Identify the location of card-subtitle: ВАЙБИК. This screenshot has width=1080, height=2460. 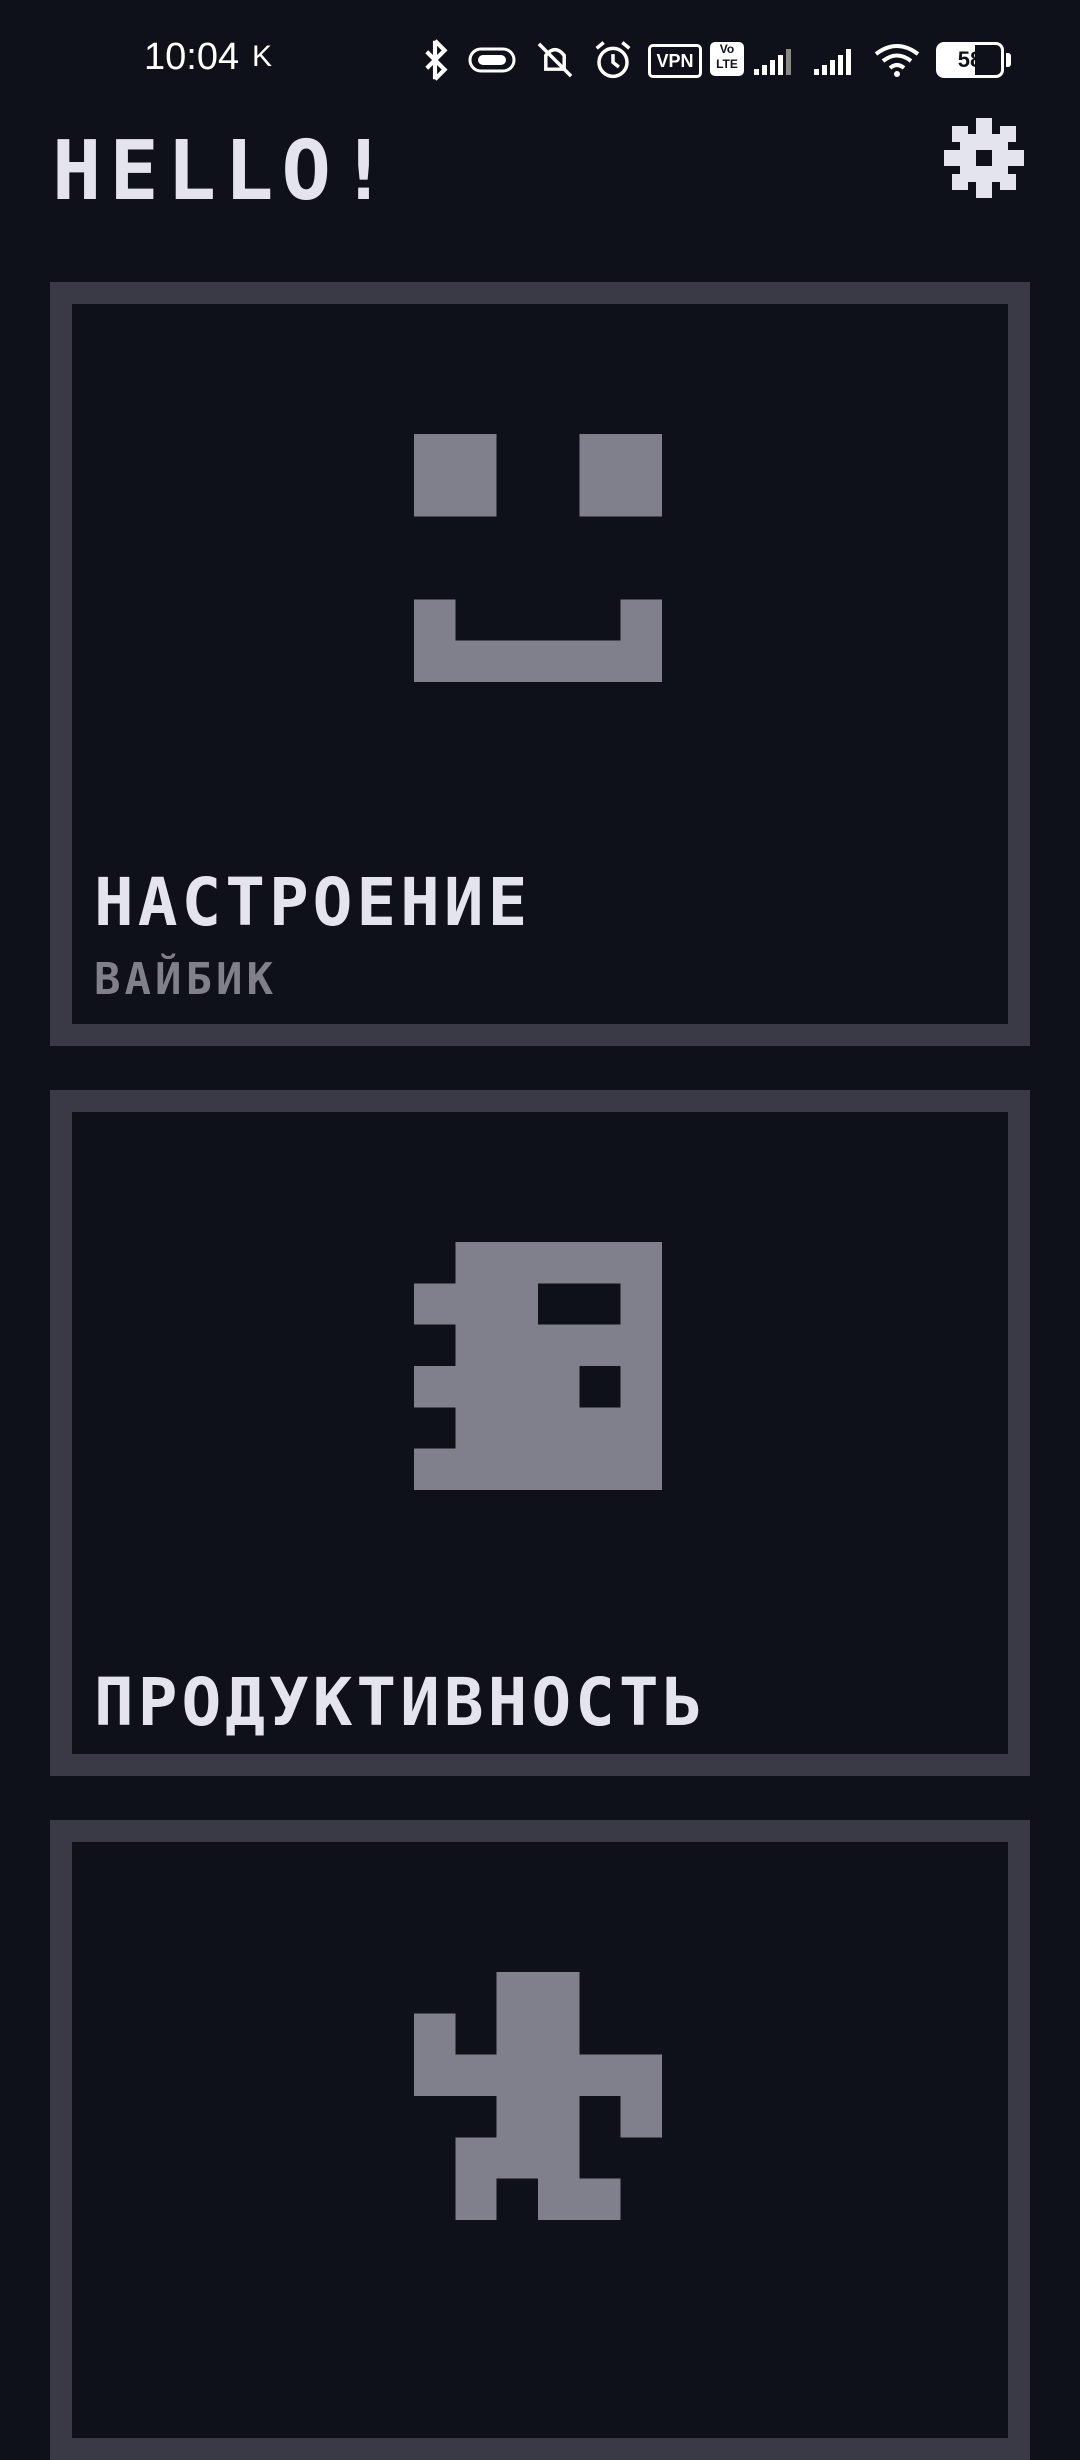
(185, 979).